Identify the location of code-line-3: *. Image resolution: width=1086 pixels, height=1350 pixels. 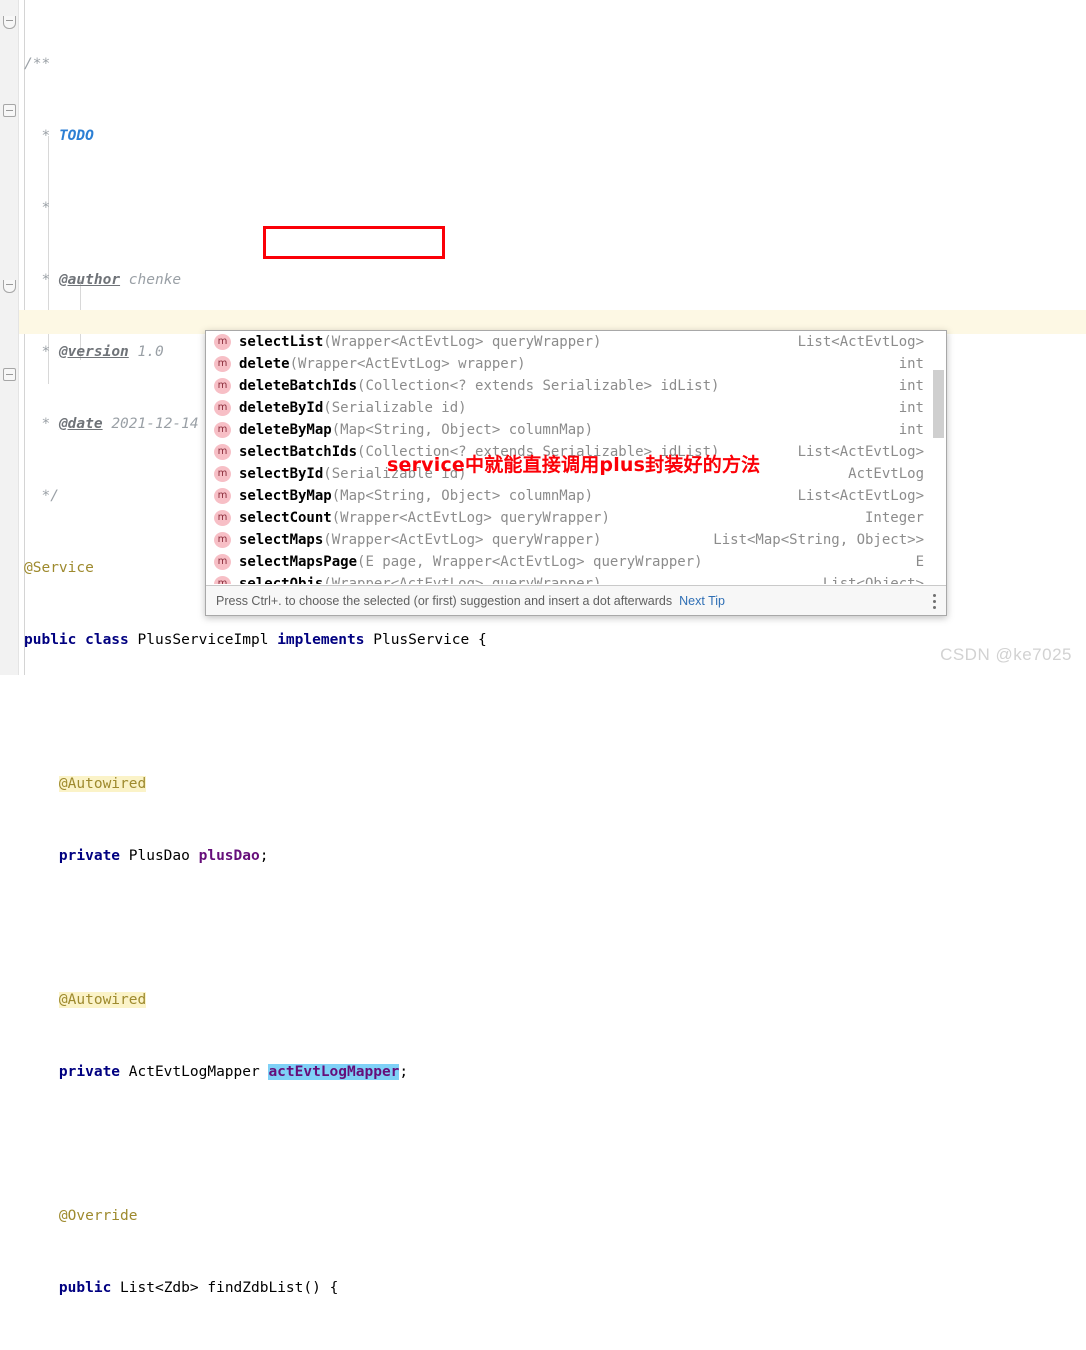
(255, 208).